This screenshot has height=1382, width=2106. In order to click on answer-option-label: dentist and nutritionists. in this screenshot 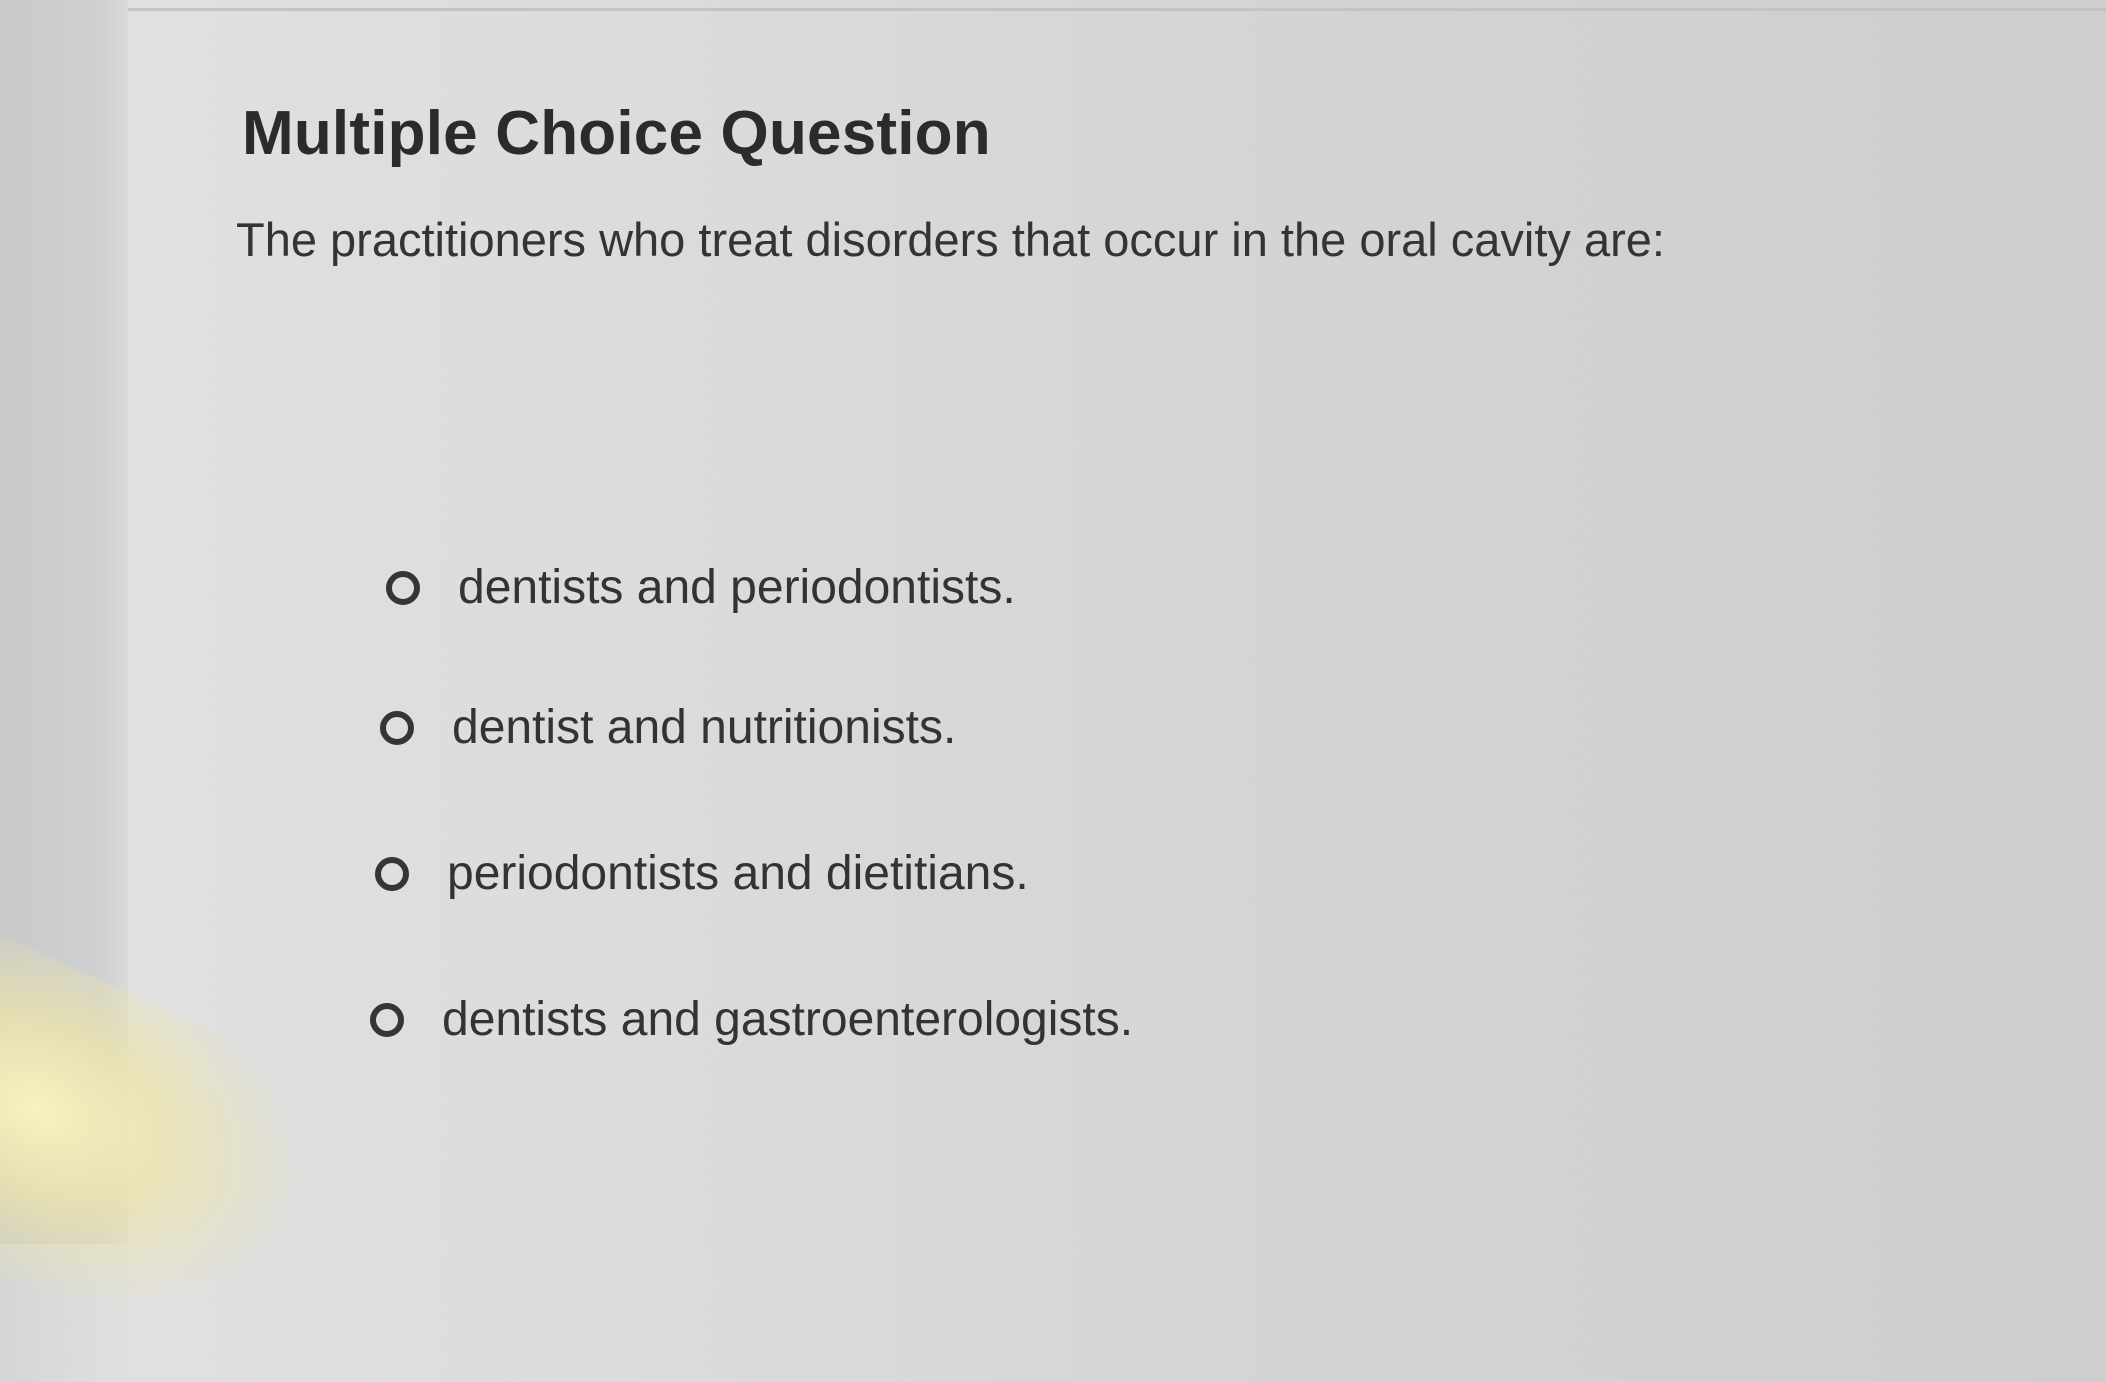, I will do `click(704, 727)`.